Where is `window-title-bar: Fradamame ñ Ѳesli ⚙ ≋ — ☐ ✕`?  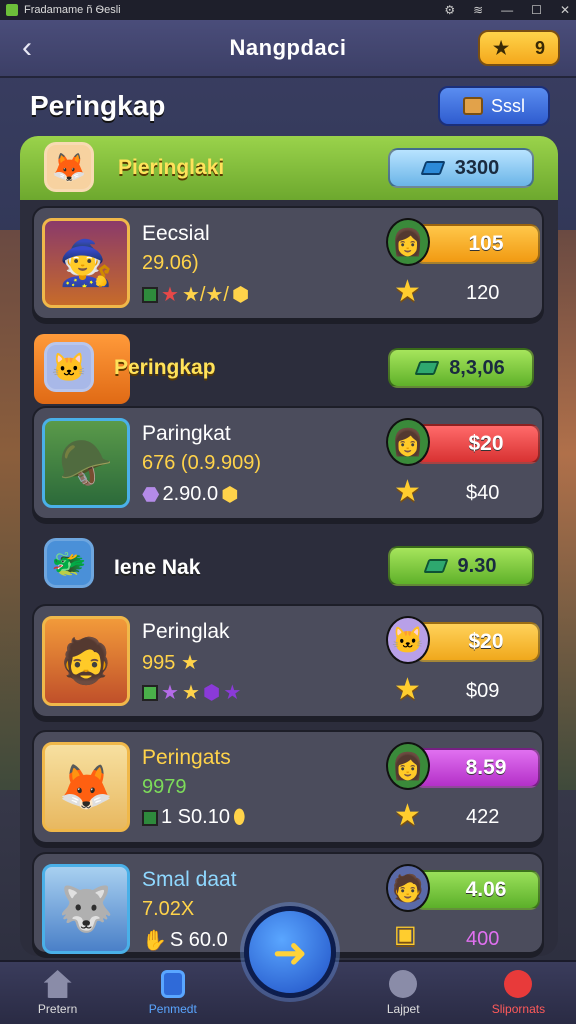
window-title-bar: Fradamame ñ Ѳesli ⚙ ≋ — ☐ ✕ is located at coordinates (288, 10).